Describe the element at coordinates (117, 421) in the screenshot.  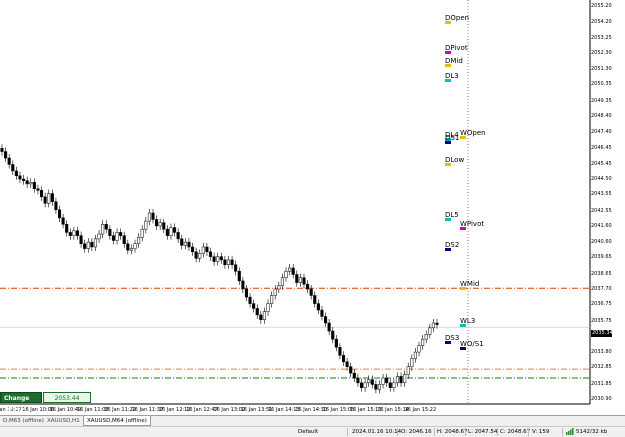
I see `tab-xauusd-m64: XAUUSD,M64 (offline)` at that location.